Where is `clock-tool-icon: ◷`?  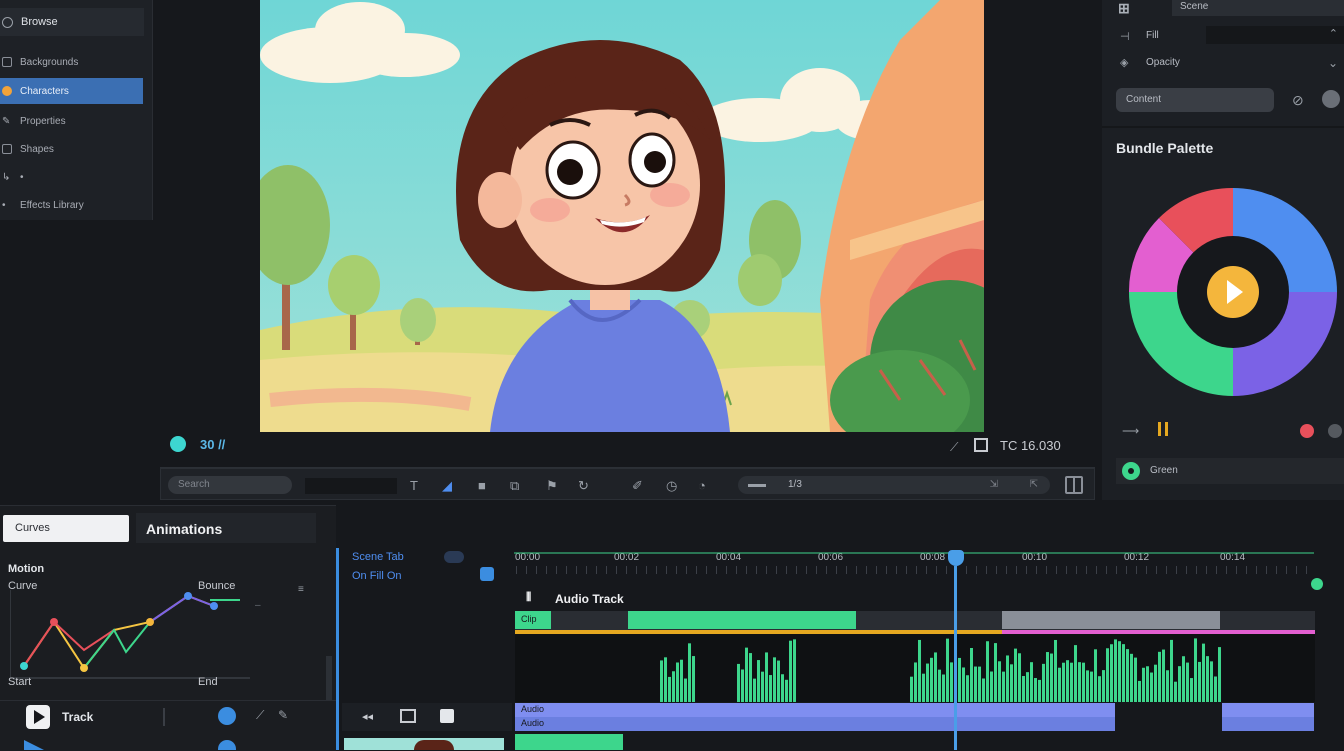
clock-tool-icon: ◷ is located at coordinates (671, 486).